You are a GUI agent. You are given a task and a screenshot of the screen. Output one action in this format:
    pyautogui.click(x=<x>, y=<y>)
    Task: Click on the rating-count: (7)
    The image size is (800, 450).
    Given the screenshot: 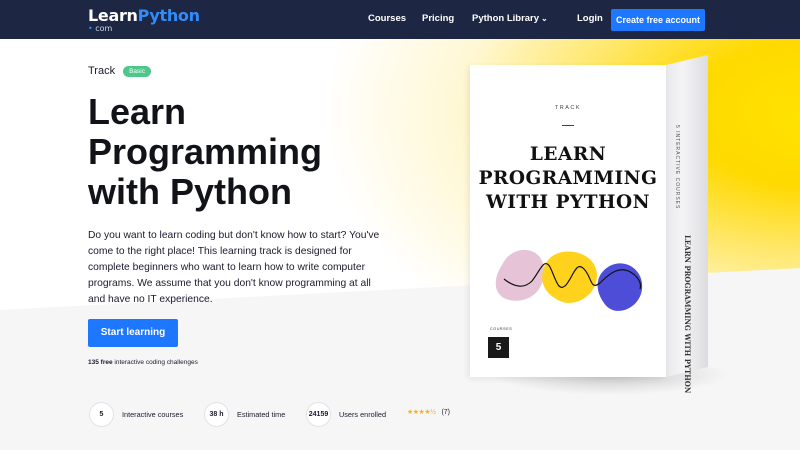 What is the action you would take?
    pyautogui.click(x=446, y=412)
    